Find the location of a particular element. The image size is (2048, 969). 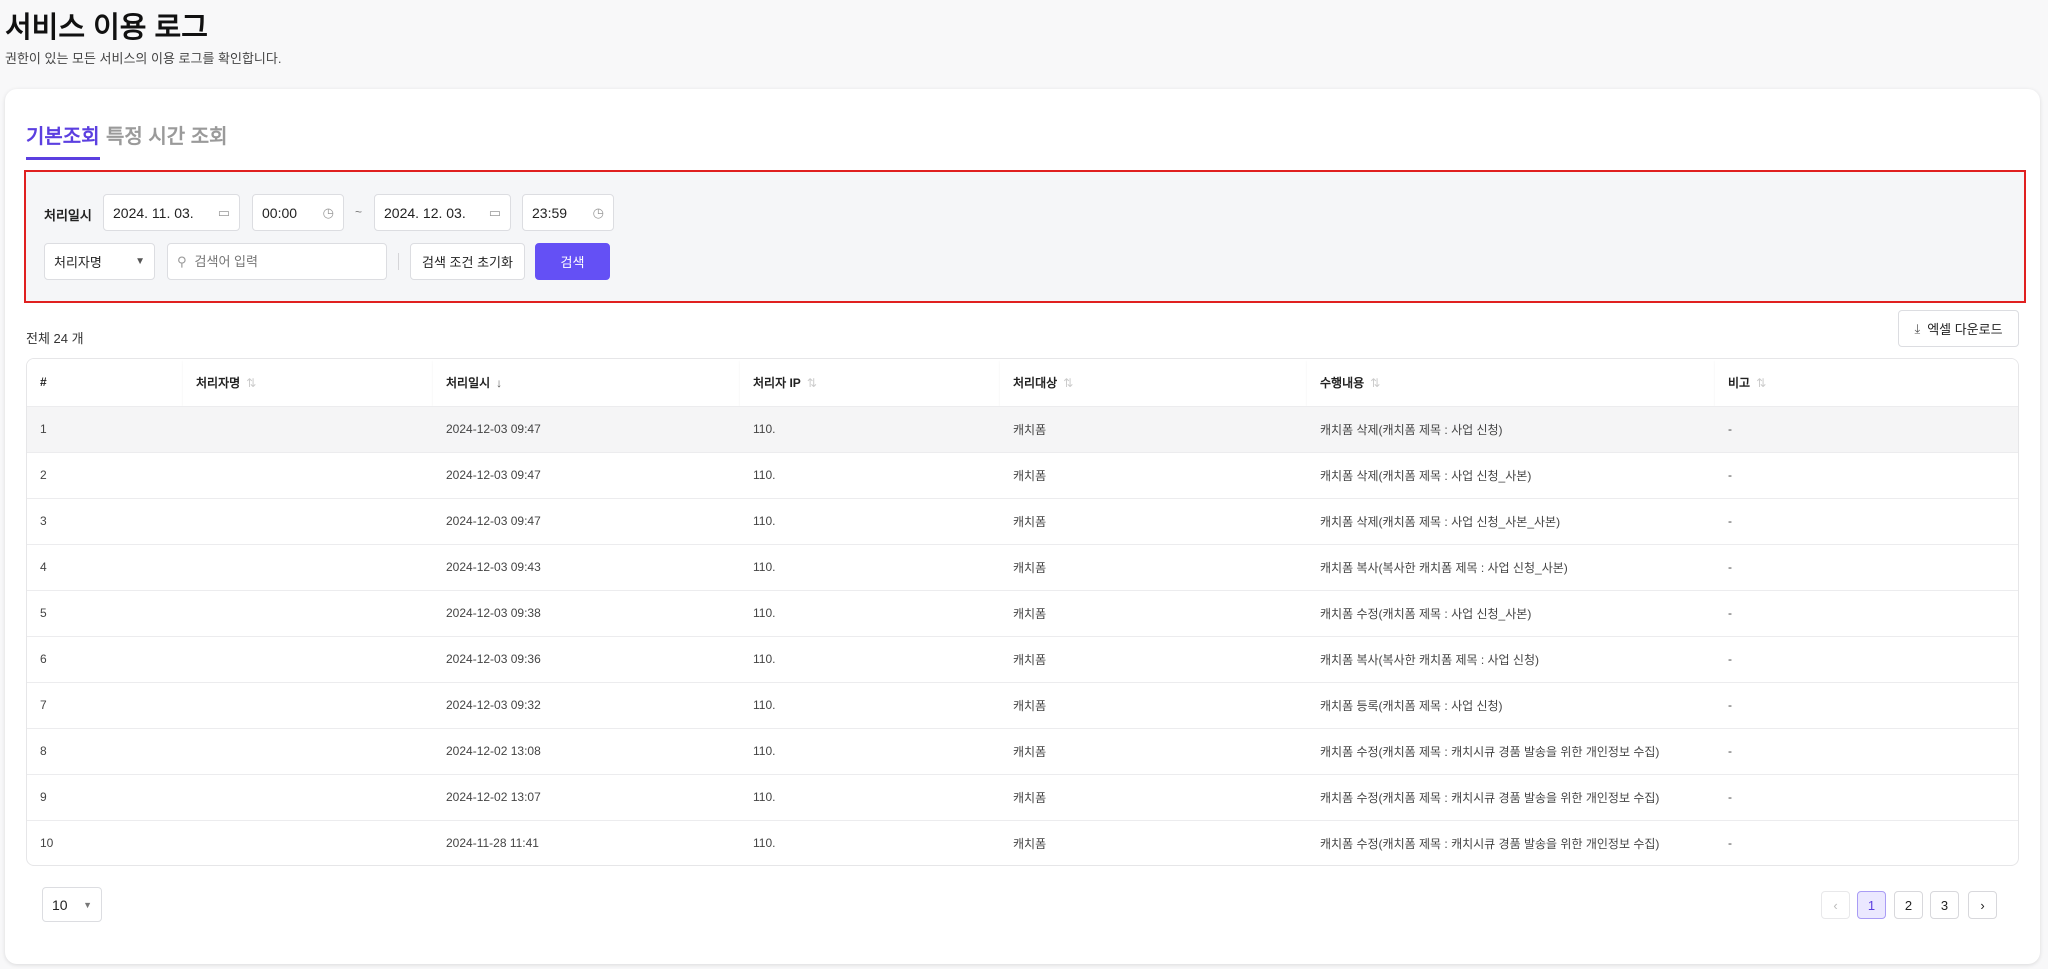

sort-descending-icon: ↓ is located at coordinates (499, 383).